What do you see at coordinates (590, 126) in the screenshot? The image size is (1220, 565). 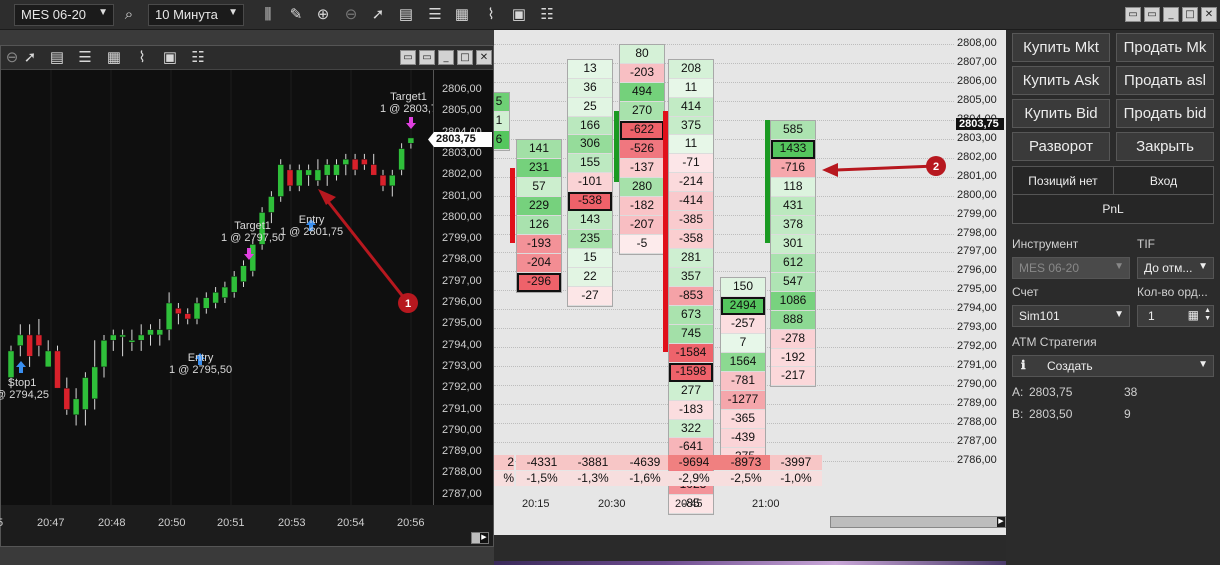 I see `footprint-cell: 166` at bounding box center [590, 126].